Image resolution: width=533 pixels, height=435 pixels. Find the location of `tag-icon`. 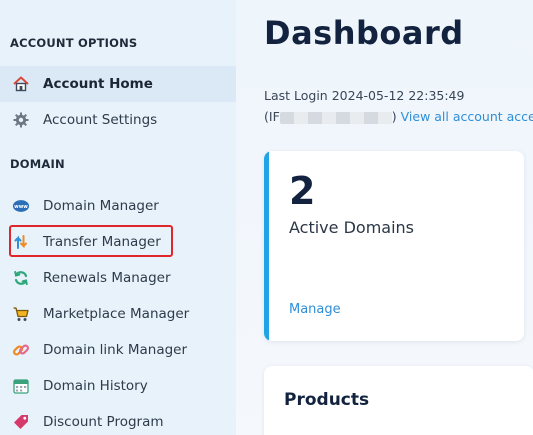

tag-icon is located at coordinates (21, 422).